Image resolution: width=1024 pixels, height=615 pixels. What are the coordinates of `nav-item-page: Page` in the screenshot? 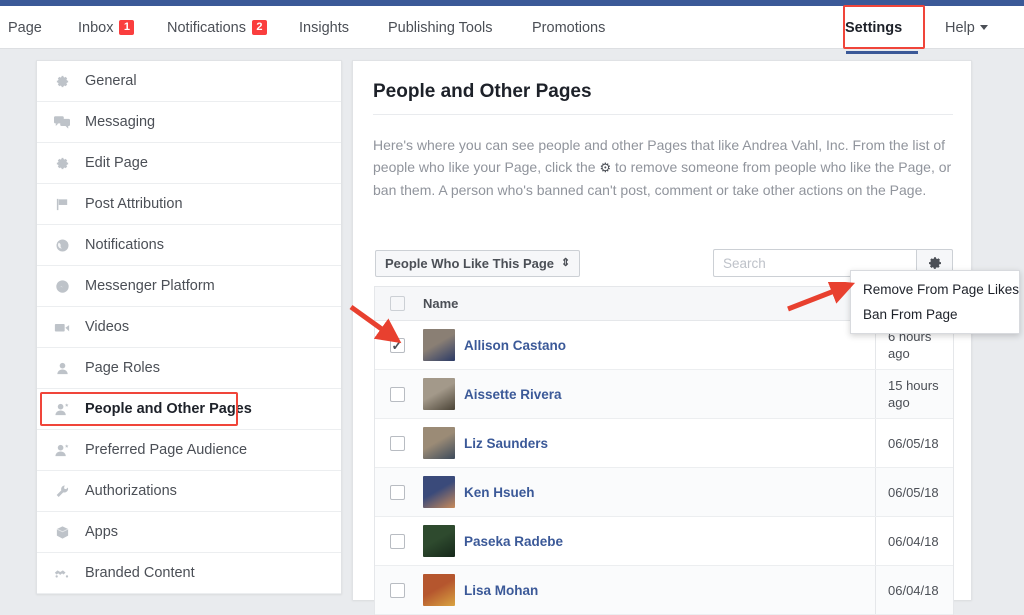 It's located at (25, 27).